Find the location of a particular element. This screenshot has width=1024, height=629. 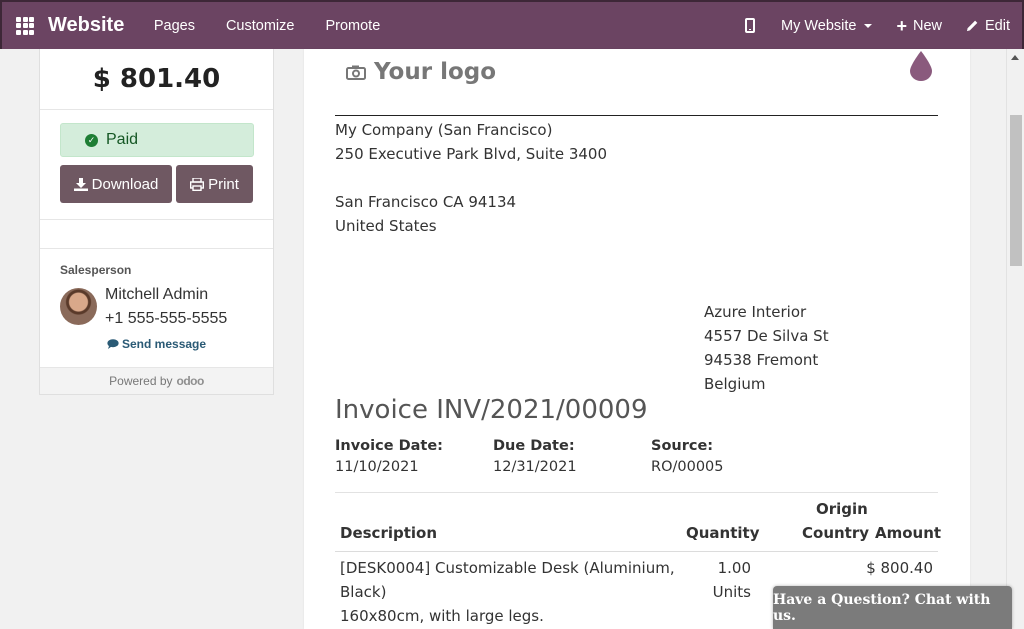

invoice-date-block: Invoice Date: 11/10/2021 is located at coordinates (389, 456).